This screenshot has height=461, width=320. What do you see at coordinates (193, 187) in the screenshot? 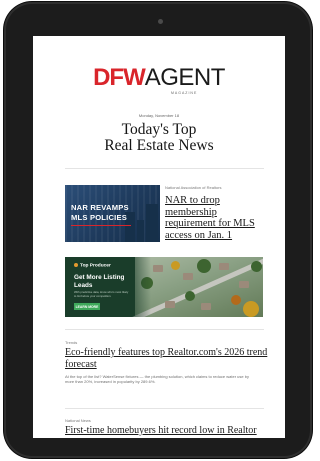
I see `story-kicker: National Association of Realtors` at bounding box center [193, 187].